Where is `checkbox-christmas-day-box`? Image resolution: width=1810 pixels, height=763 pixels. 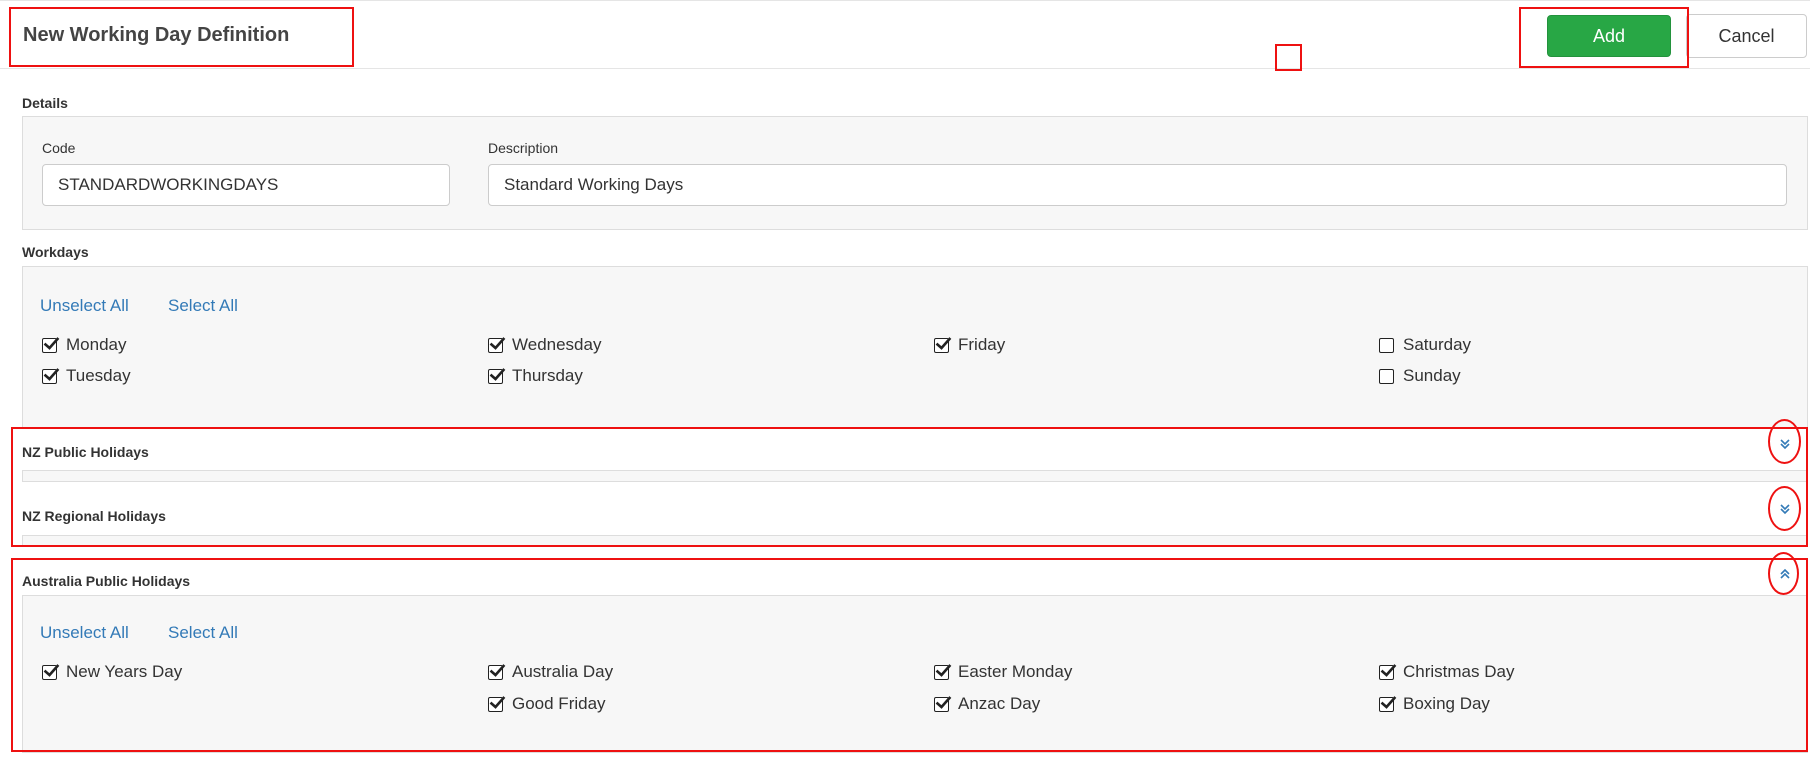 checkbox-christmas-day-box is located at coordinates (1388, 671).